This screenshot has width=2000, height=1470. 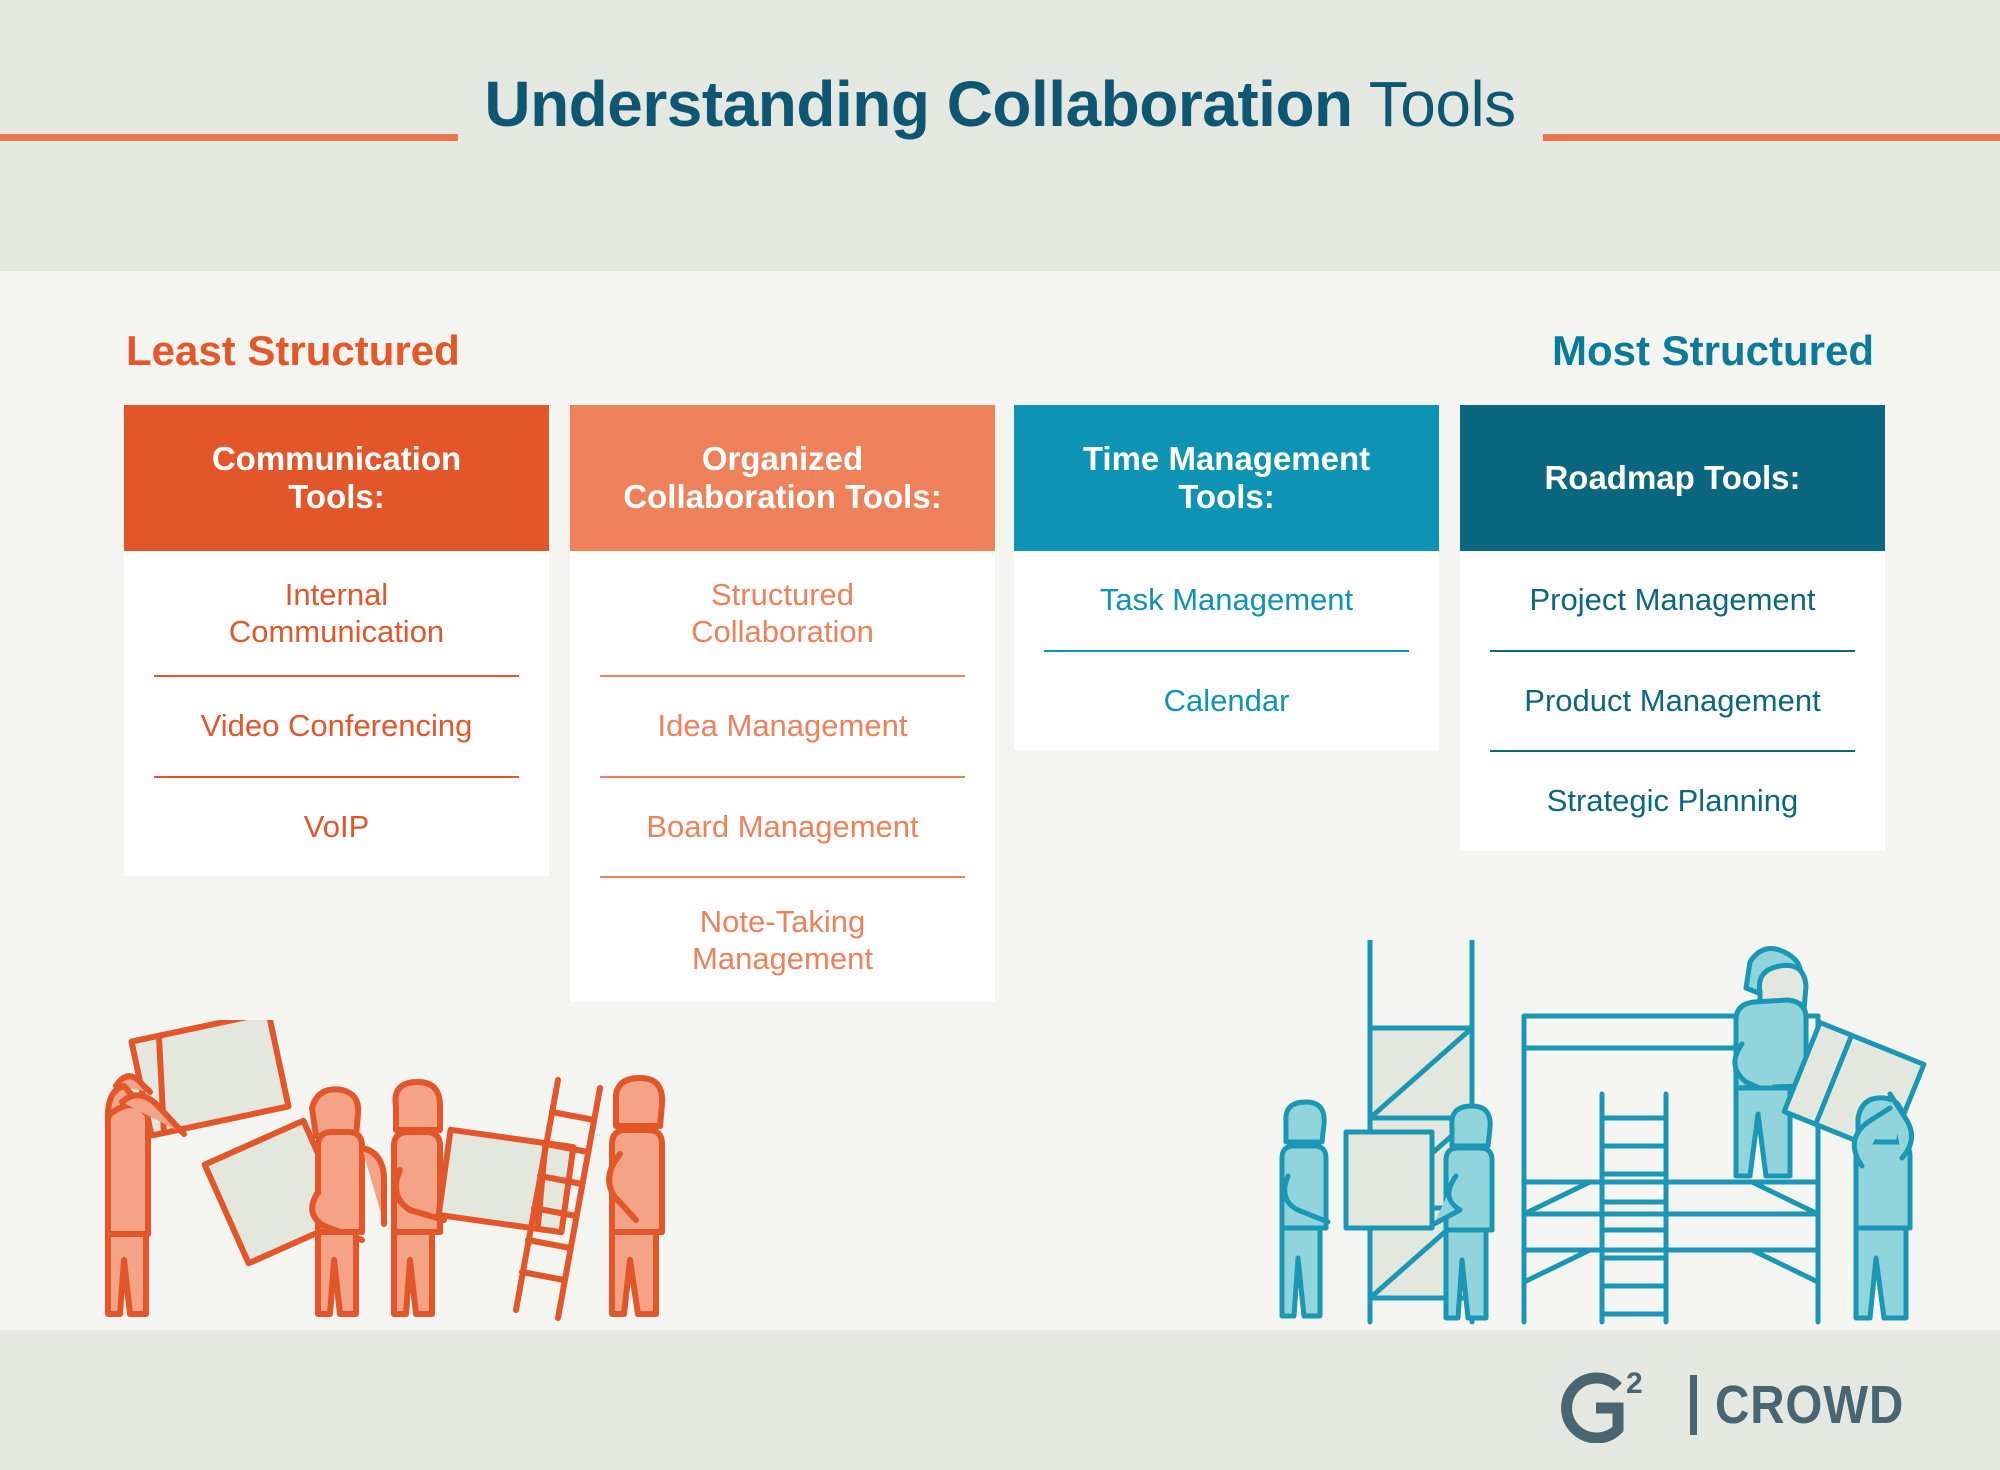 I want to click on ladder-icon, so click(x=1634, y=1208).